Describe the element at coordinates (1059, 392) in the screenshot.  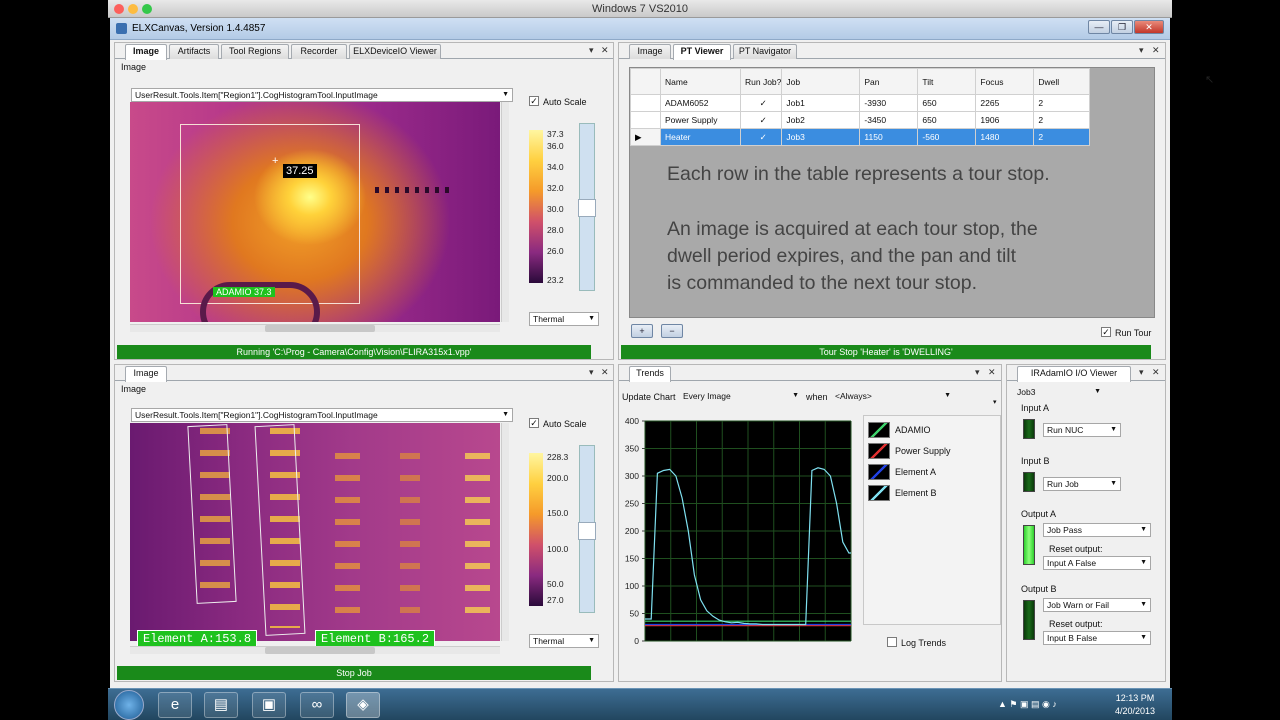
I see `job-combo: Job3 ▼` at that location.